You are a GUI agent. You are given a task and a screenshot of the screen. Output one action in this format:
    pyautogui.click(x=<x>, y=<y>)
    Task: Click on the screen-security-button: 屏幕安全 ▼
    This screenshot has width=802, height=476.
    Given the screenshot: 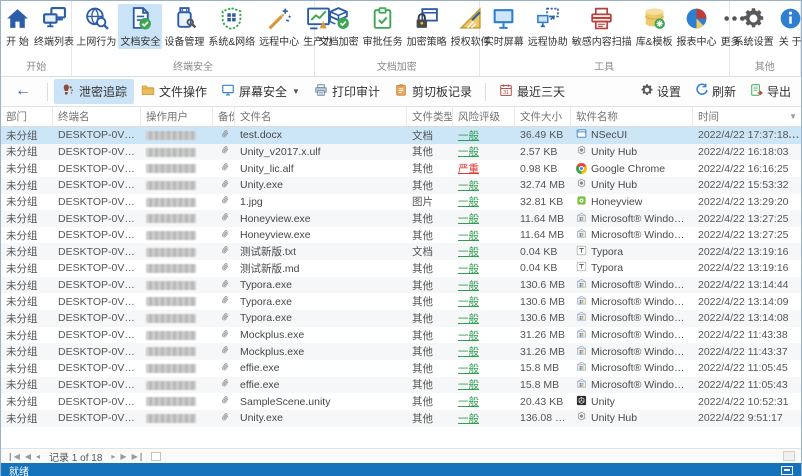 What is the action you would take?
    pyautogui.click(x=260, y=91)
    